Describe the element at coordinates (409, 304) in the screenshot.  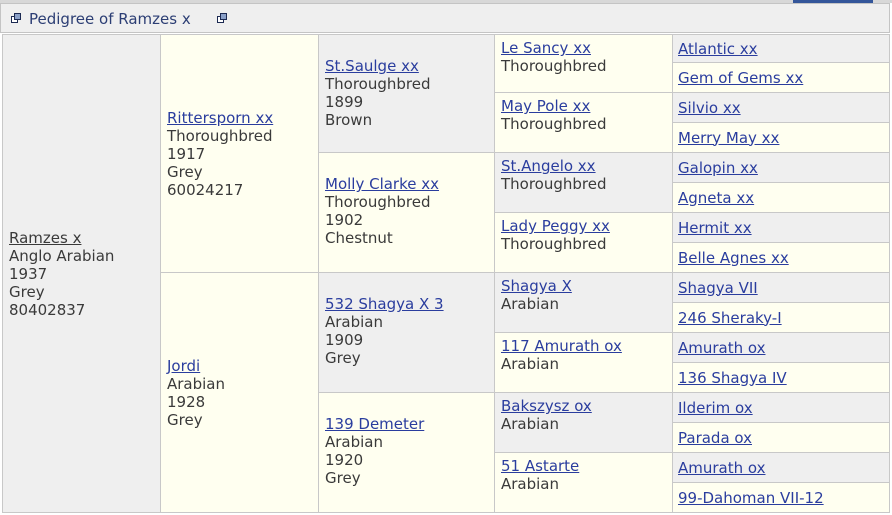
I see `gen3-name-link: 532 Shagya X 3` at that location.